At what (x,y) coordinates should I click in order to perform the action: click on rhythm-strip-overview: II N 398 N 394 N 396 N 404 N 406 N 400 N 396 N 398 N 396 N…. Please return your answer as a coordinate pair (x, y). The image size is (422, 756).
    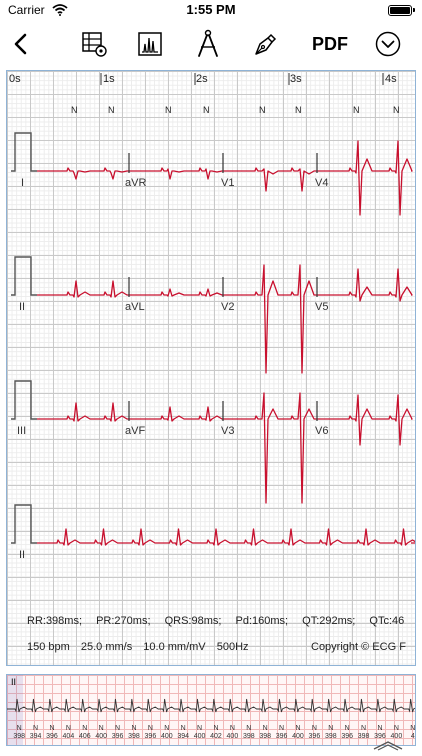
    Looking at the image, I should click on (211, 710).